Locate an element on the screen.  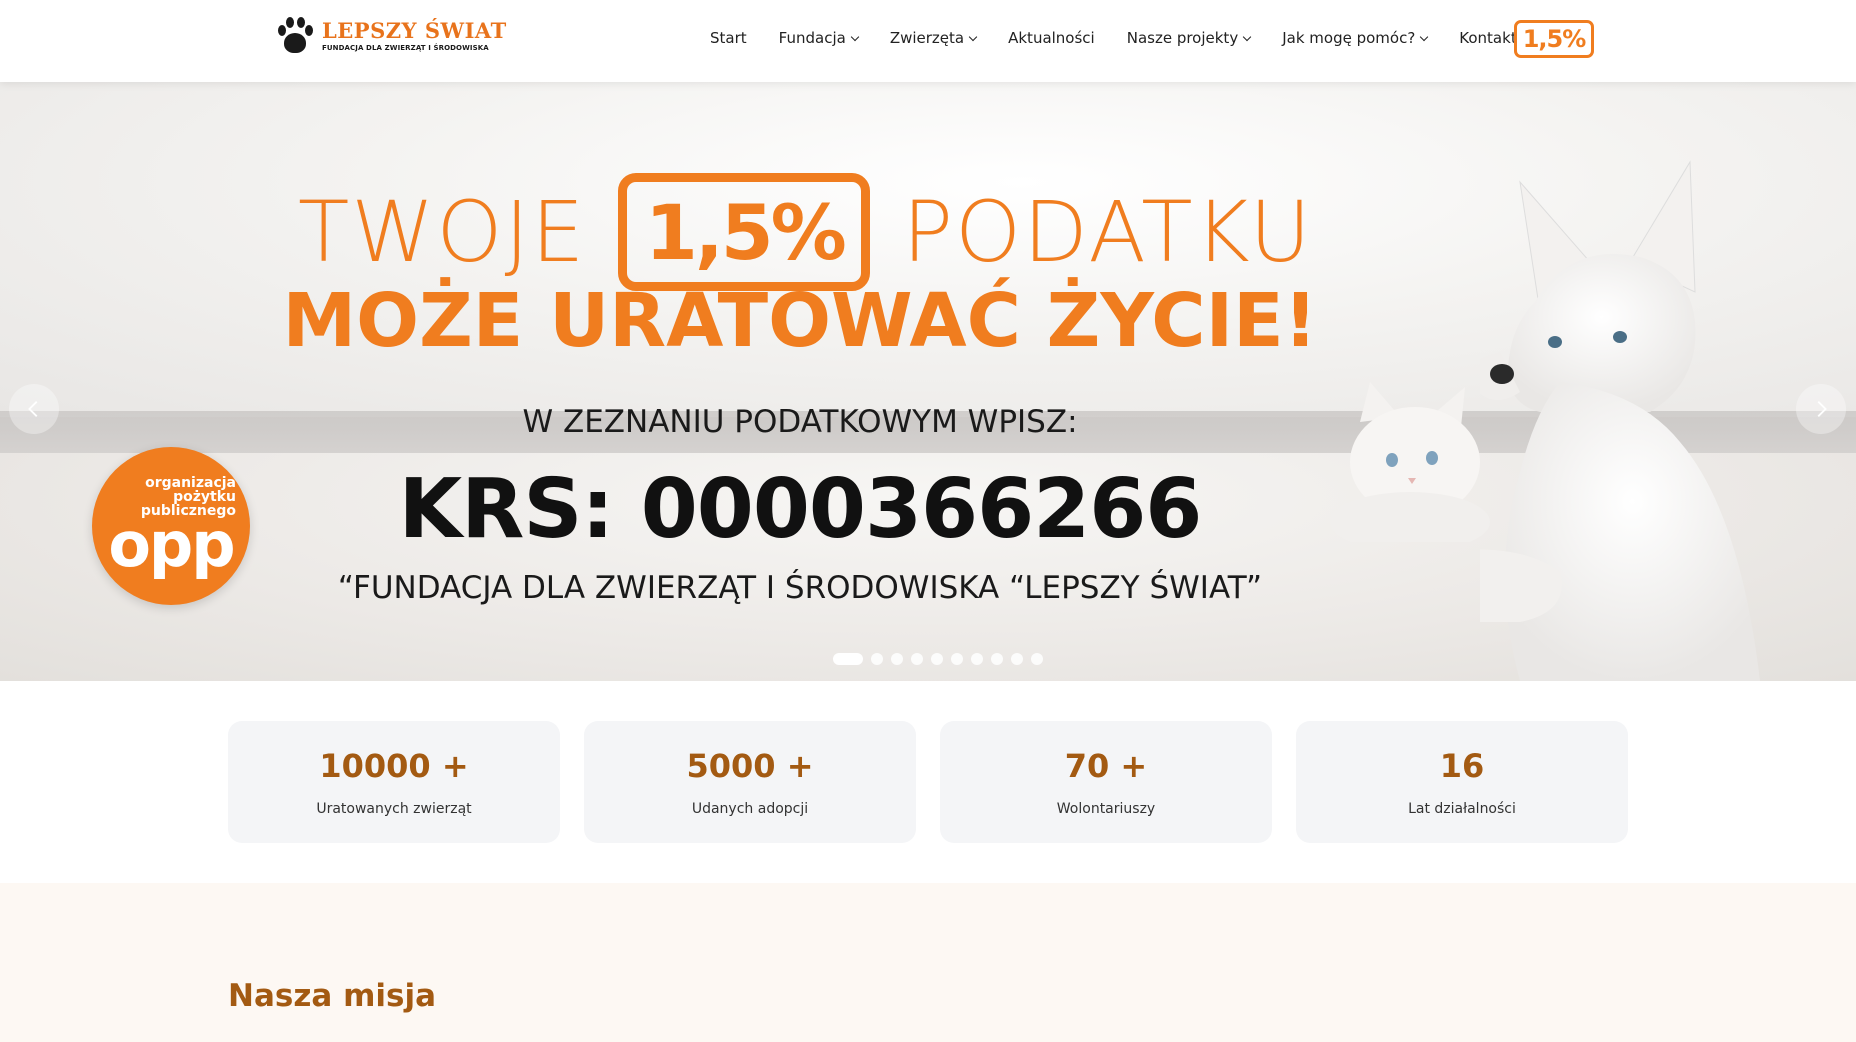
slider-next-button is located at coordinates (1821, 409).